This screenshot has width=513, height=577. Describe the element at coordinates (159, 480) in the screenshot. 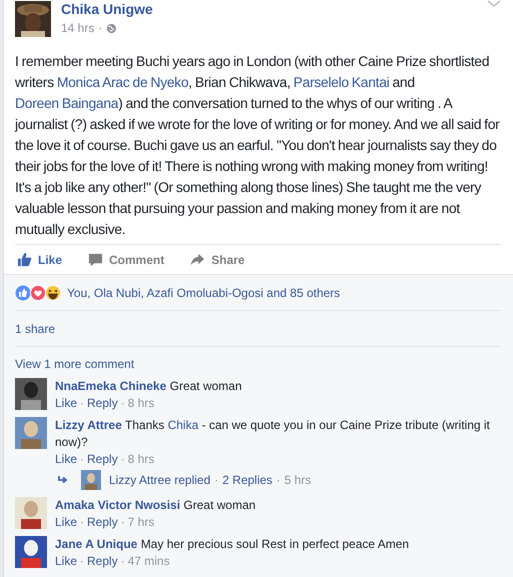

I see `replies-link: Lizzy Attree replied` at that location.